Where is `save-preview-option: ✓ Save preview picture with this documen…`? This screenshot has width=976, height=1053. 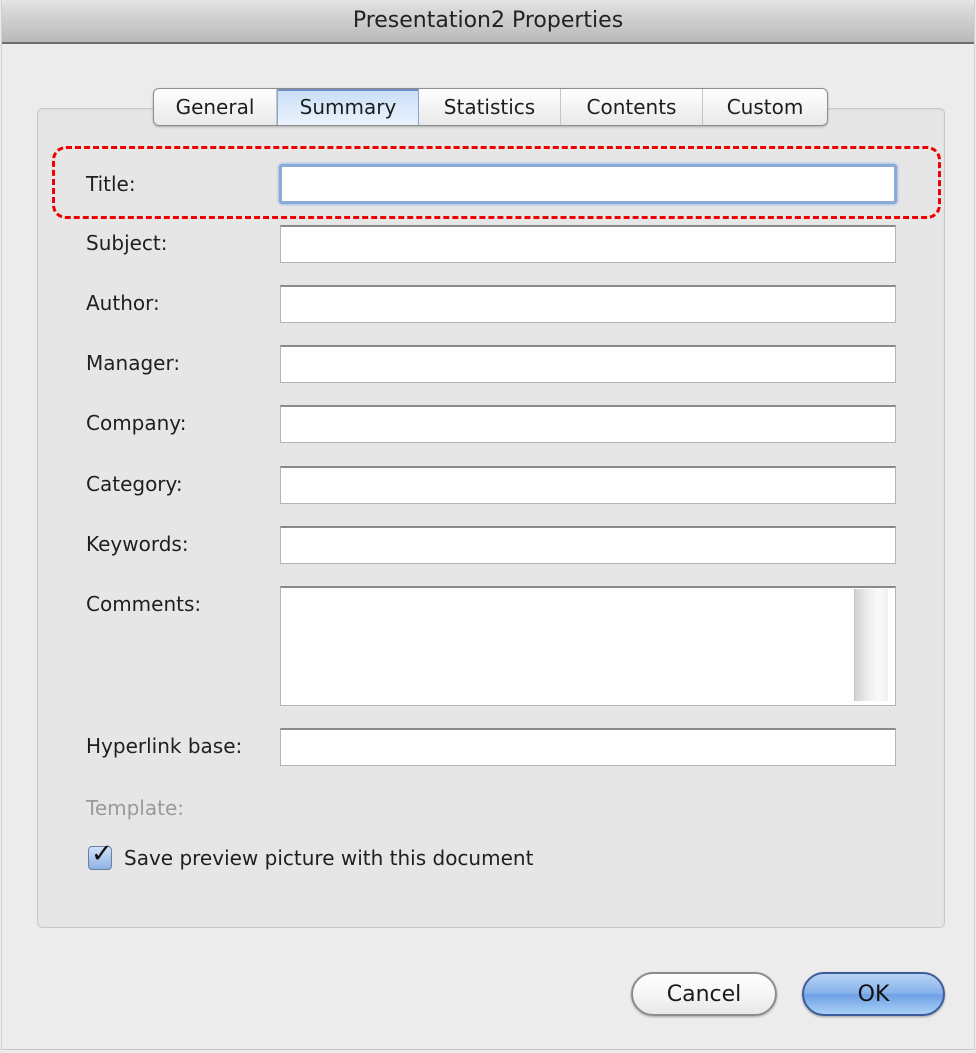
save-preview-option: ✓ Save preview picture with this documen… is located at coordinates (310, 856).